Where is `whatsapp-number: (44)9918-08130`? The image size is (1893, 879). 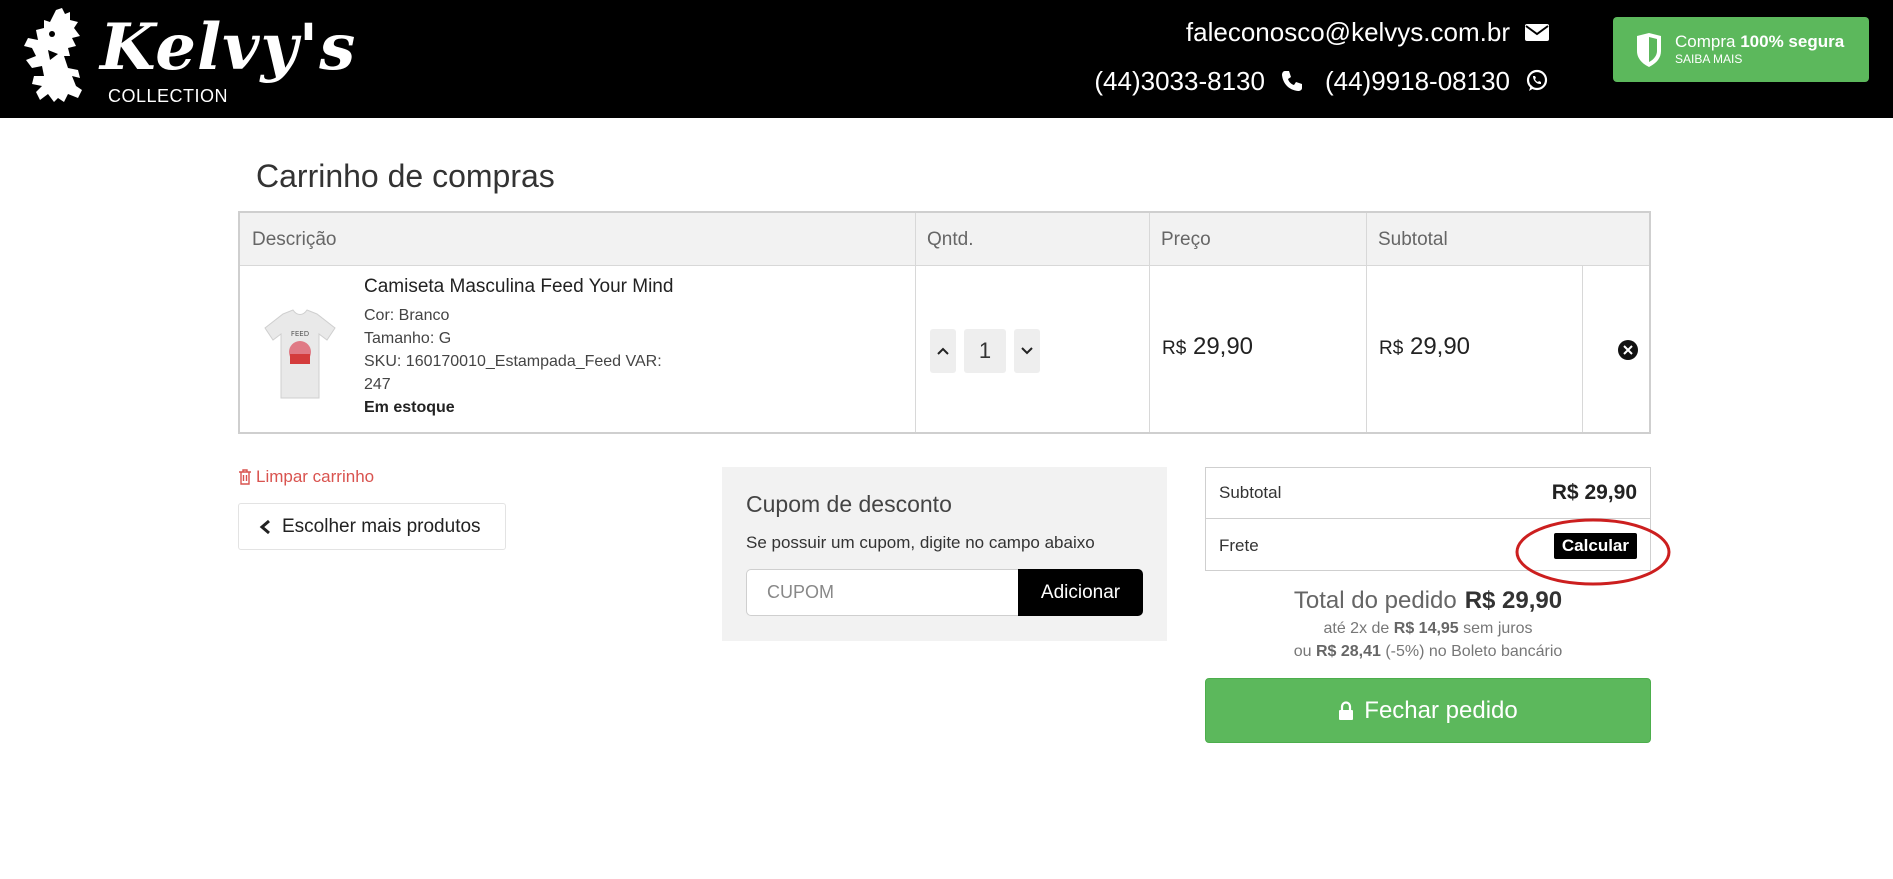
whatsapp-number: (44)9918-08130 is located at coordinates (1417, 81).